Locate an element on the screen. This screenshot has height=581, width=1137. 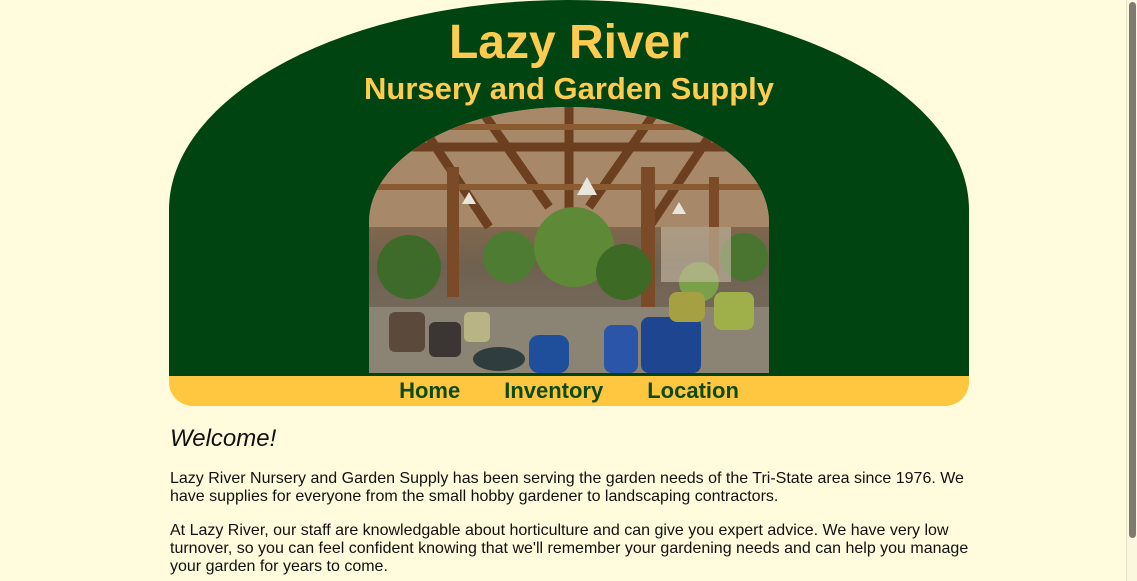
nav-home-link: Home is located at coordinates (429, 391).